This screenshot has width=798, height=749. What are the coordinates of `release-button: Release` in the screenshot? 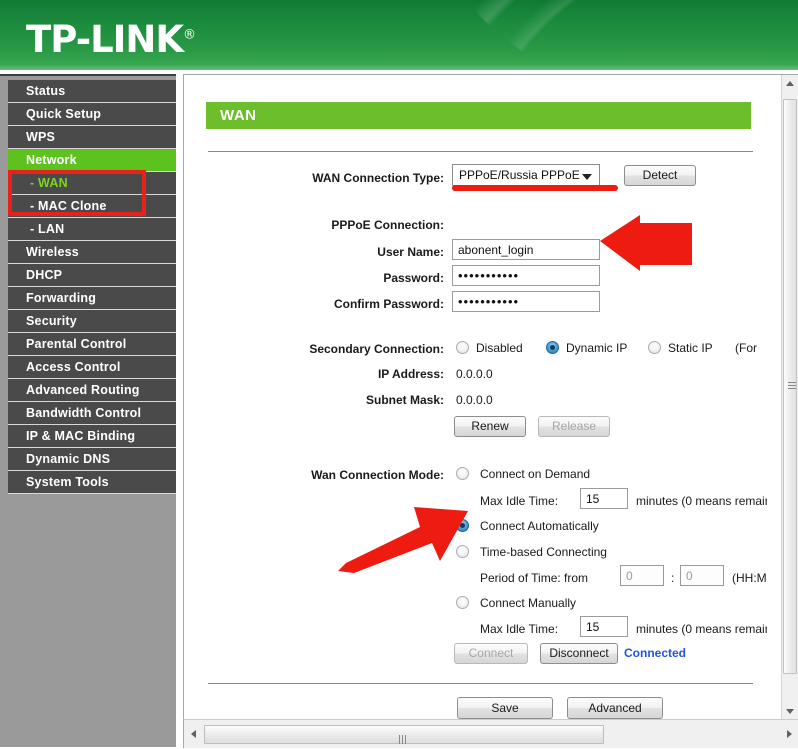 It's located at (574, 426).